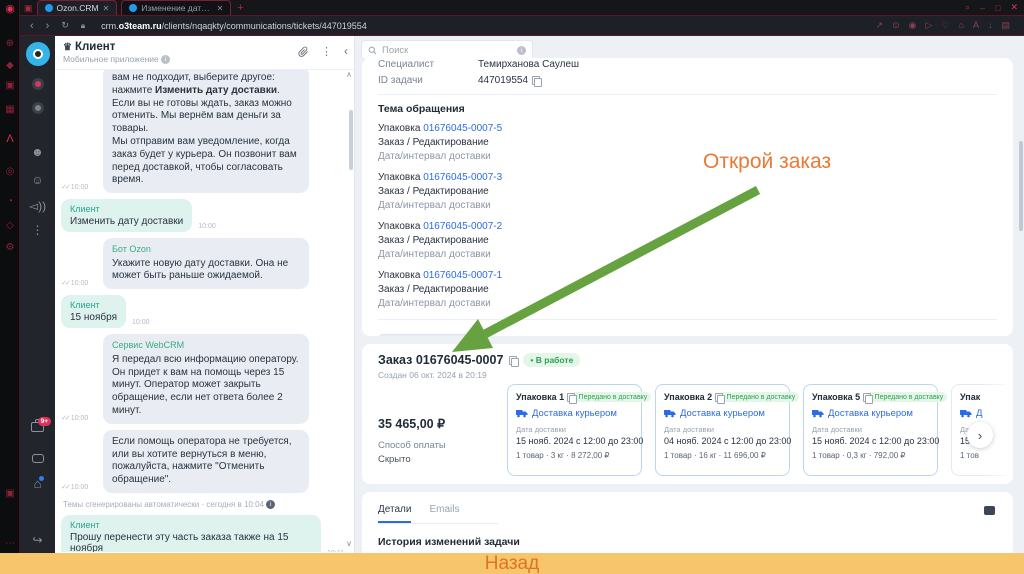 This screenshot has width=1024, height=574. Describe the element at coordinates (37, 54) in the screenshot. I see `ozon-logo` at that location.